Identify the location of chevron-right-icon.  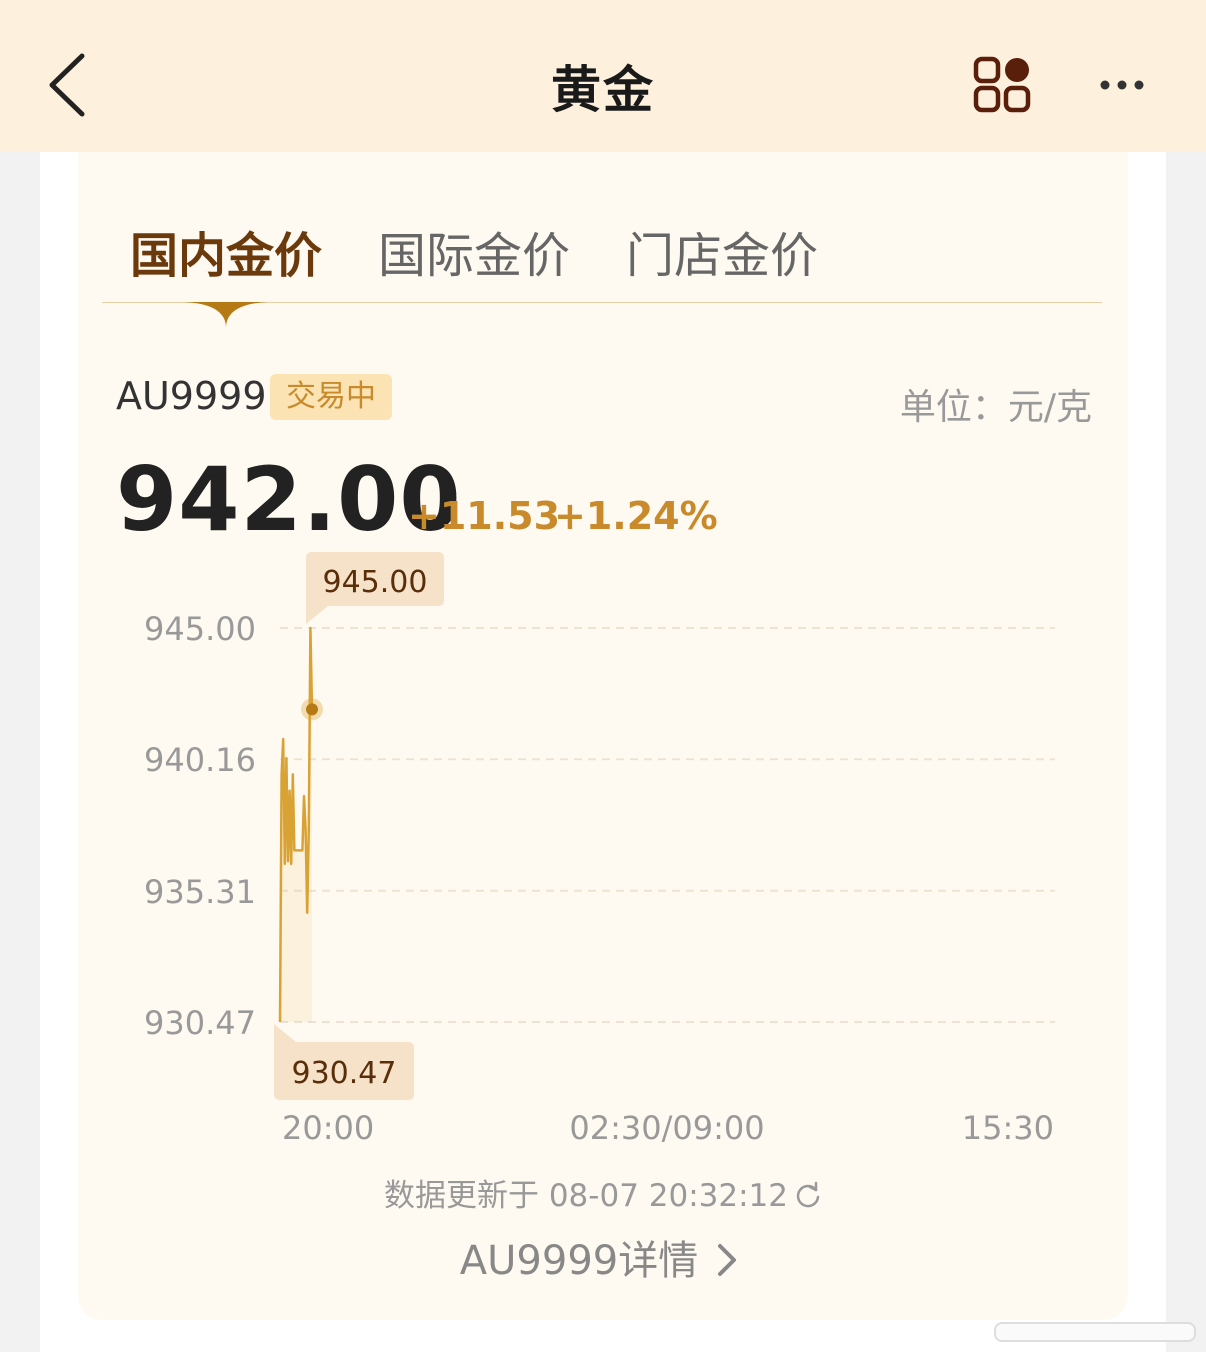
(722, 1261).